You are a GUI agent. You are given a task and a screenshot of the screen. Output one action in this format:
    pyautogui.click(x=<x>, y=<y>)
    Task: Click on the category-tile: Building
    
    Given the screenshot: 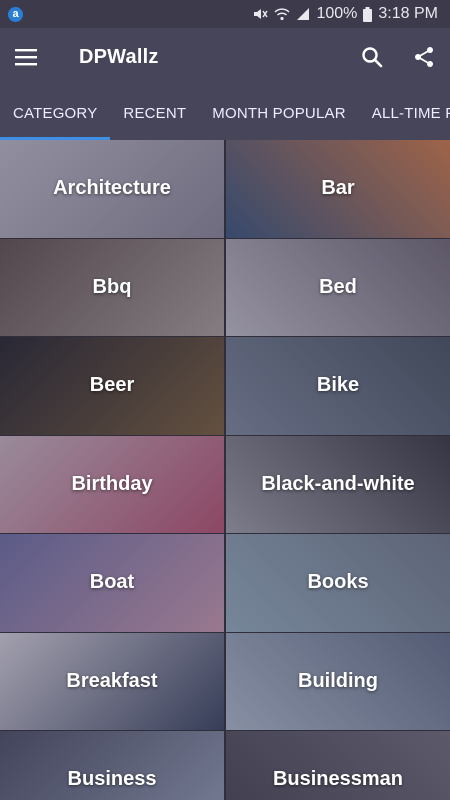 What is the action you would take?
    pyautogui.click(x=338, y=681)
    